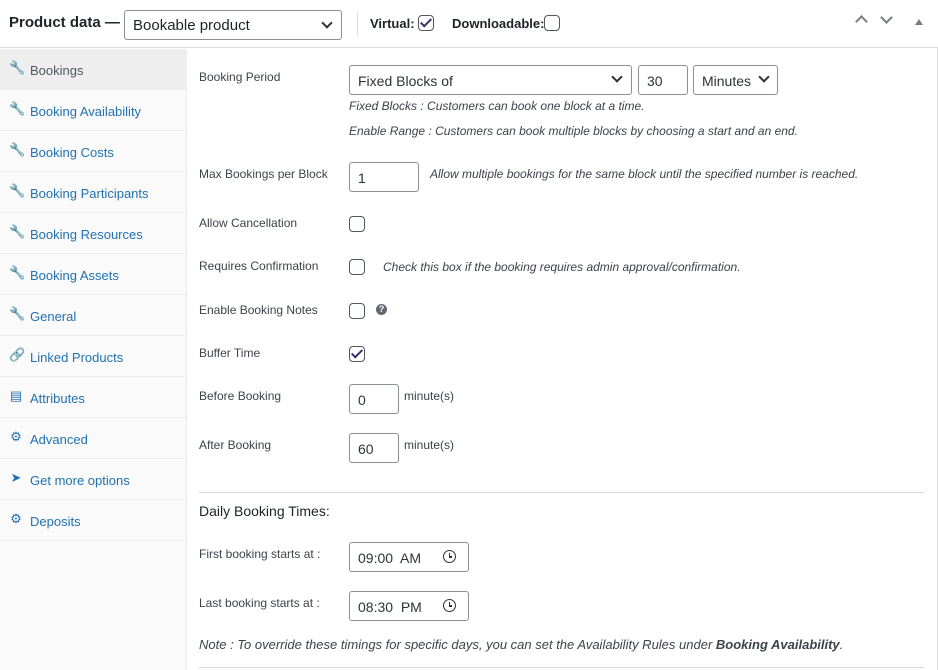 The width and height of the screenshot is (938, 670). I want to click on last-booking-label: Last booking starts at :, so click(259, 603).